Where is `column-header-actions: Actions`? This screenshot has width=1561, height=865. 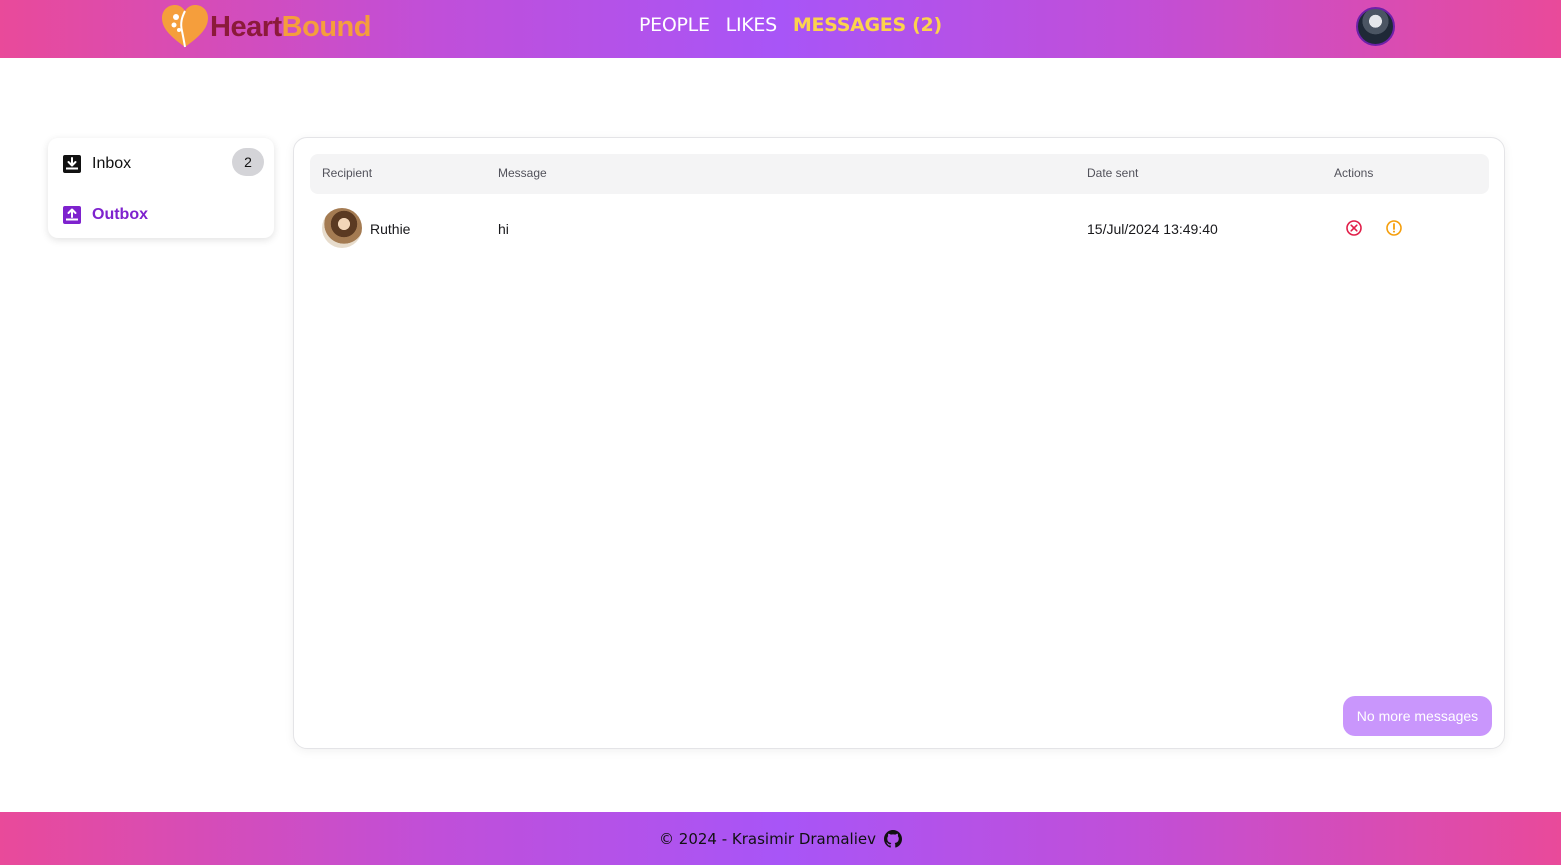 column-header-actions: Actions is located at coordinates (1354, 173).